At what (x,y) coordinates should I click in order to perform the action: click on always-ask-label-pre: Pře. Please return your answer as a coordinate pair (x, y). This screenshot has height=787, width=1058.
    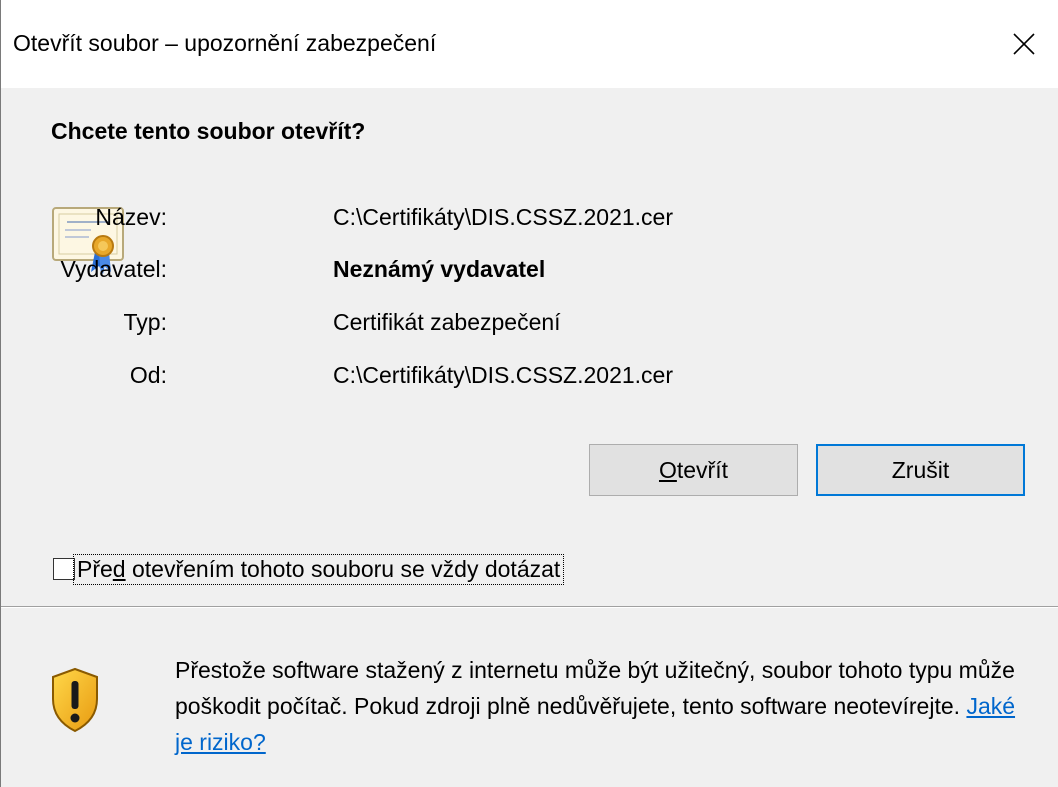
    Looking at the image, I should click on (95, 568).